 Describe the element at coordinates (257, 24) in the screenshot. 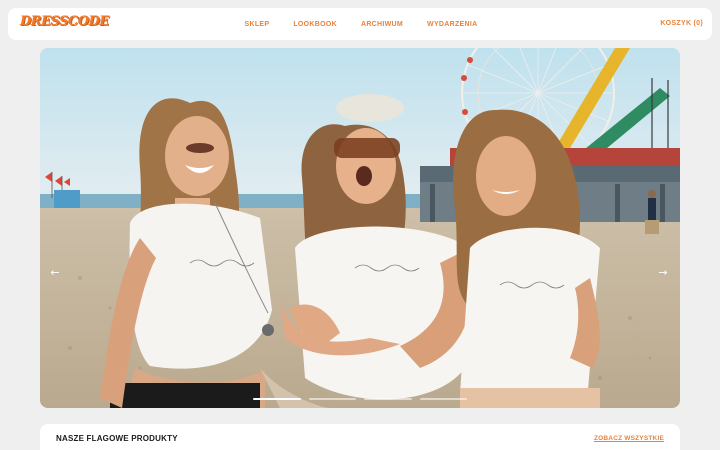

I see `nav-link-sklep: SKLEP` at that location.